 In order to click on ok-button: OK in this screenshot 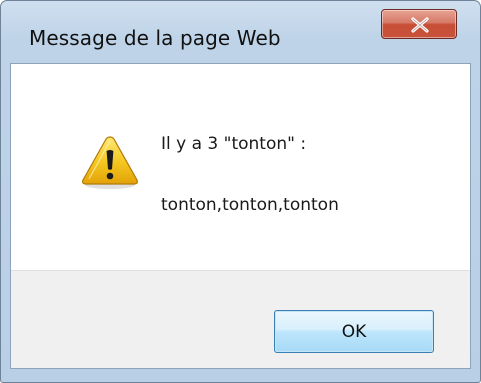, I will do `click(354, 331)`.